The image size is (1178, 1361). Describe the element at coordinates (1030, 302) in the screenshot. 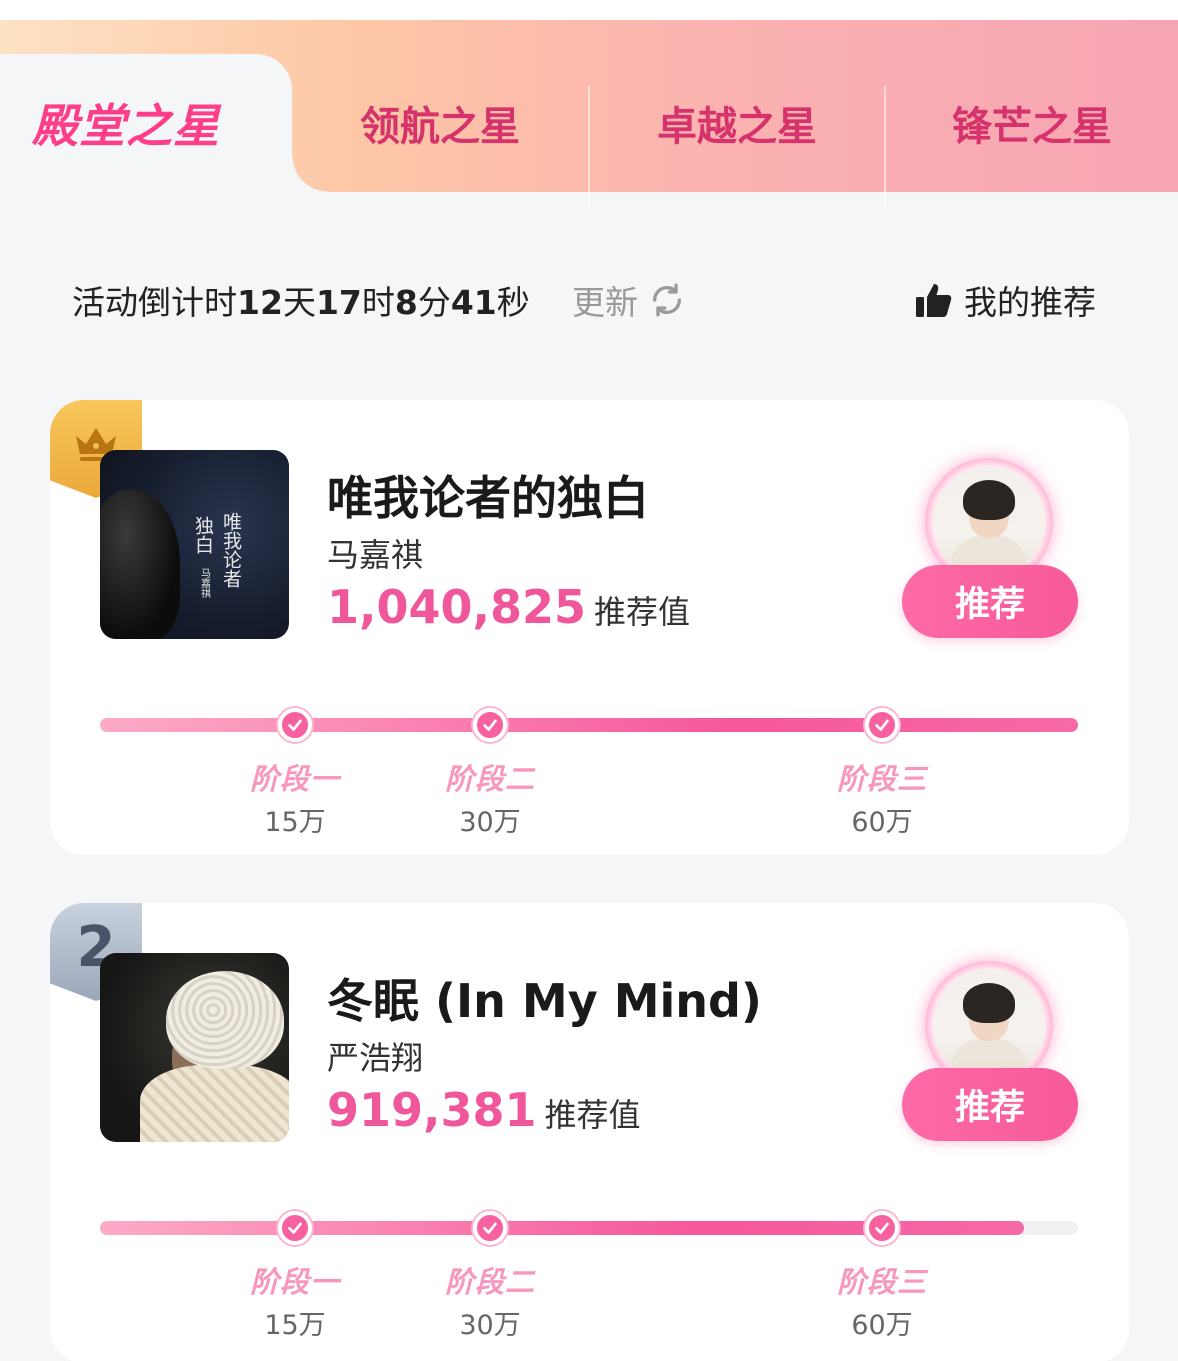

I see `my-recommendations-label: 我的推荐` at that location.